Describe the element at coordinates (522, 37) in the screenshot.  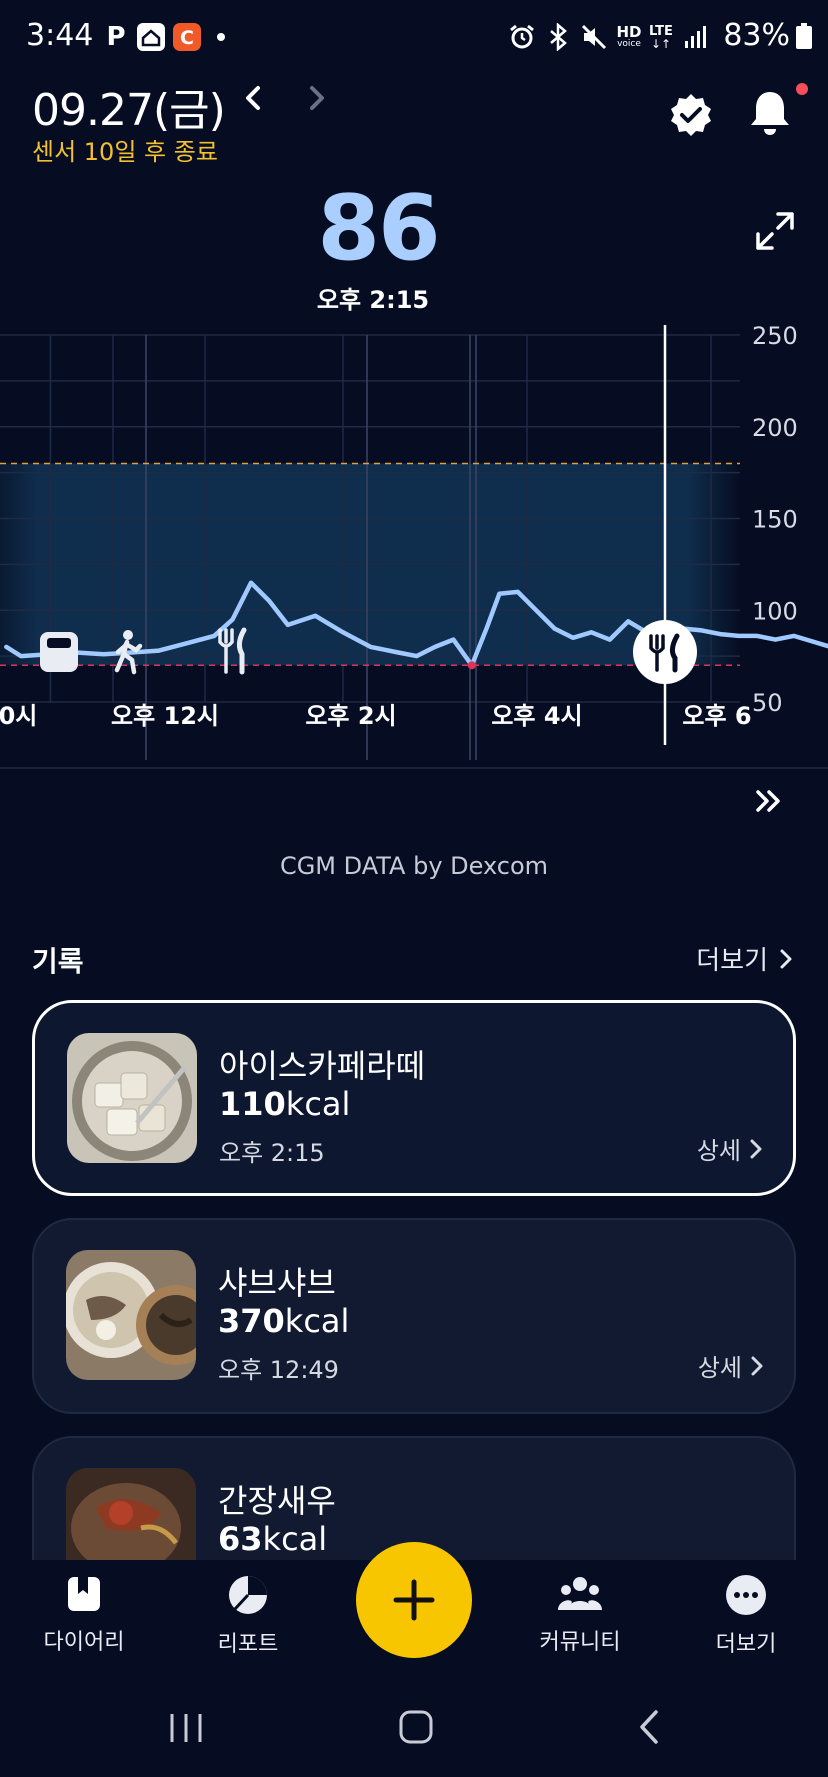
I see `alarm-icon` at that location.